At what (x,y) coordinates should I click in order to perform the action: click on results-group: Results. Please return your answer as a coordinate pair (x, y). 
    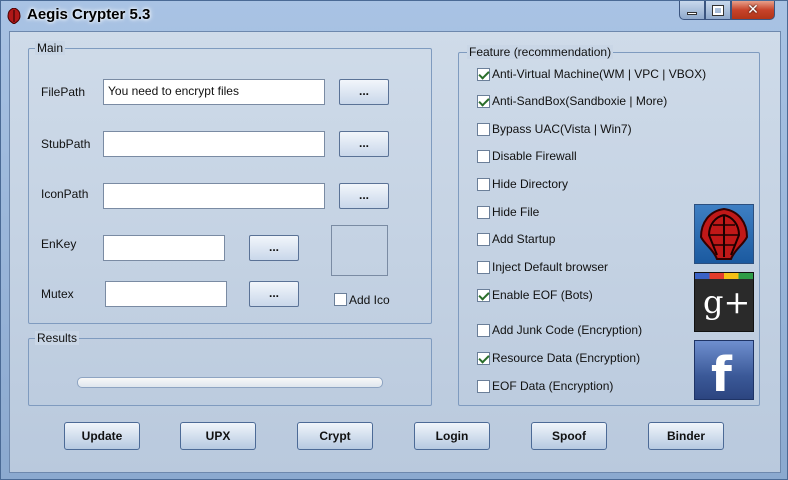
    Looking at the image, I should click on (230, 368).